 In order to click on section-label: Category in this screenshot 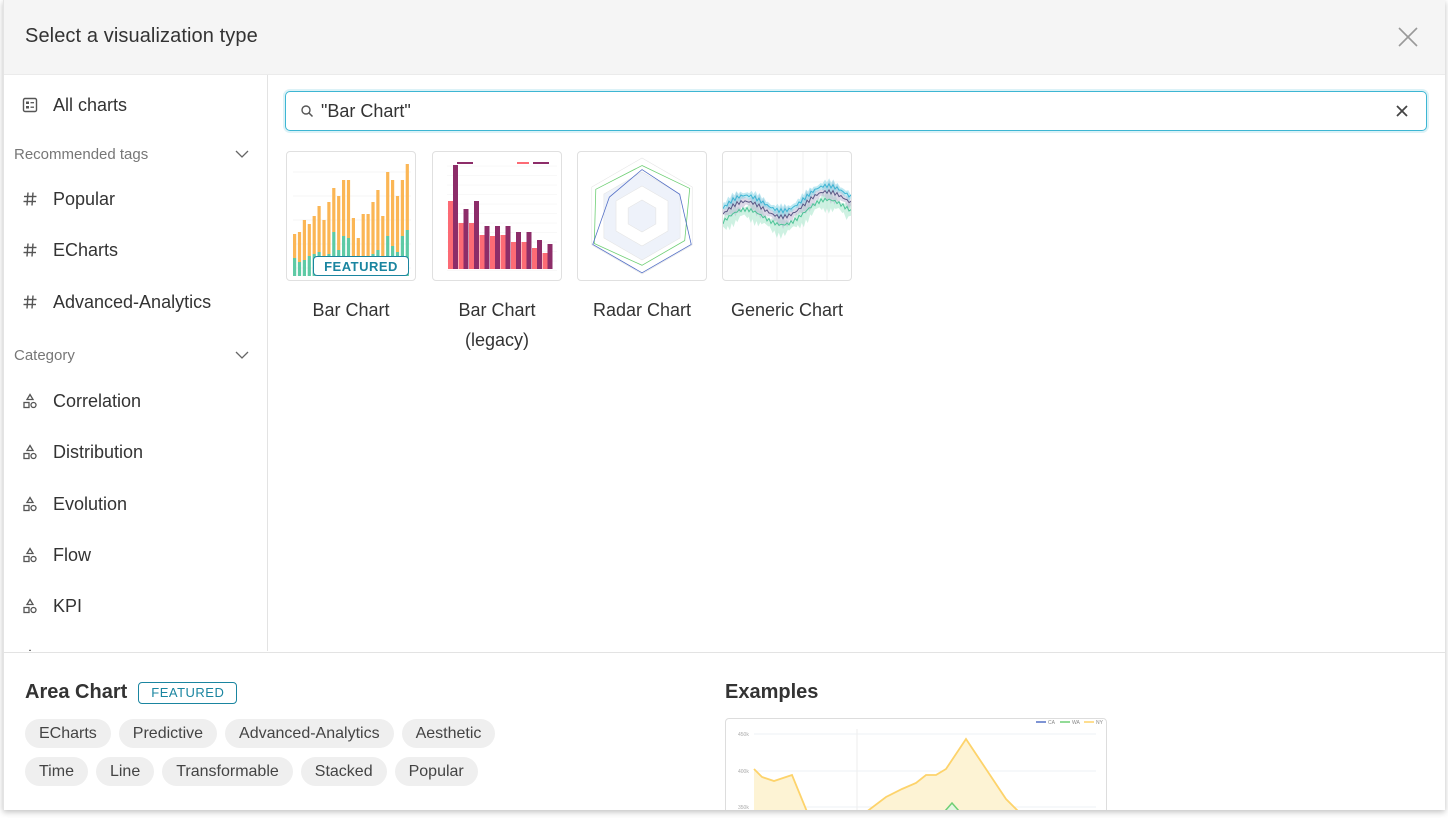, I will do `click(44, 355)`.